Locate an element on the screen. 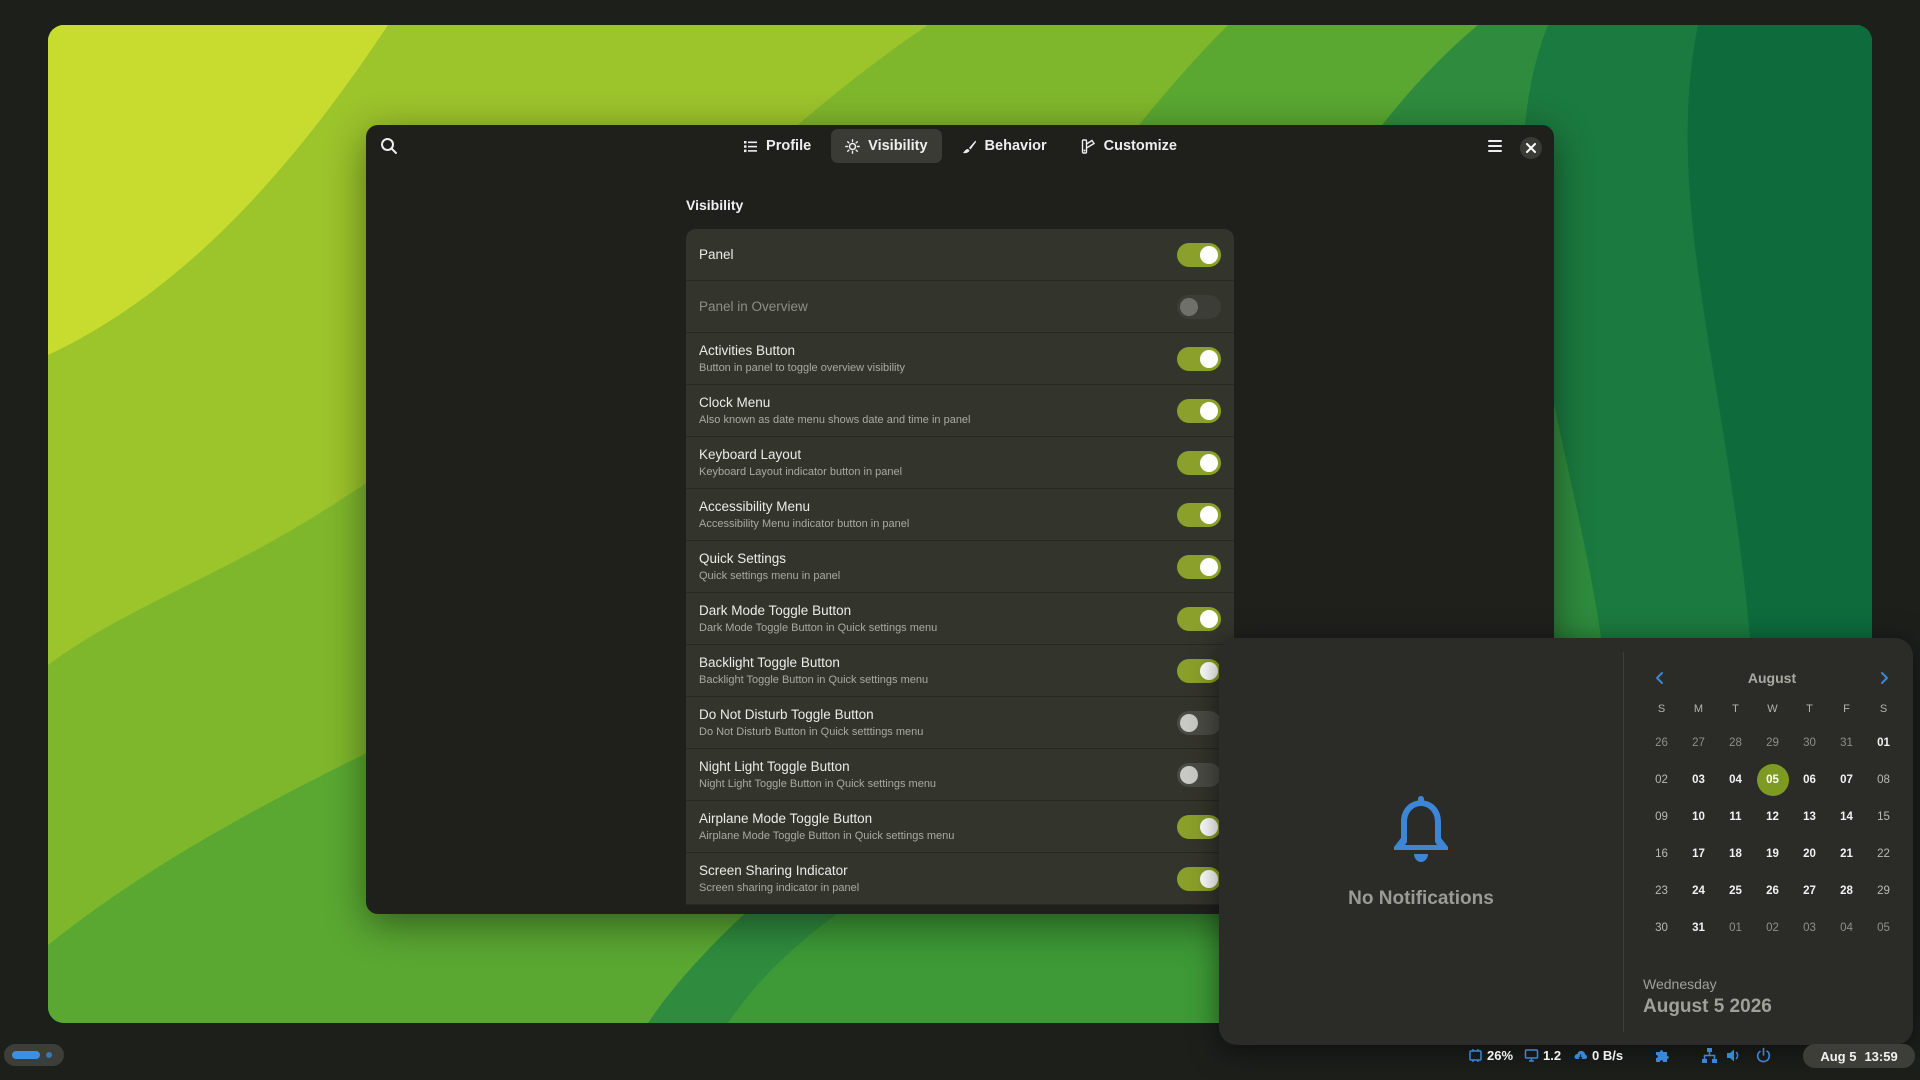  workspace-indicator is located at coordinates (34, 1055).